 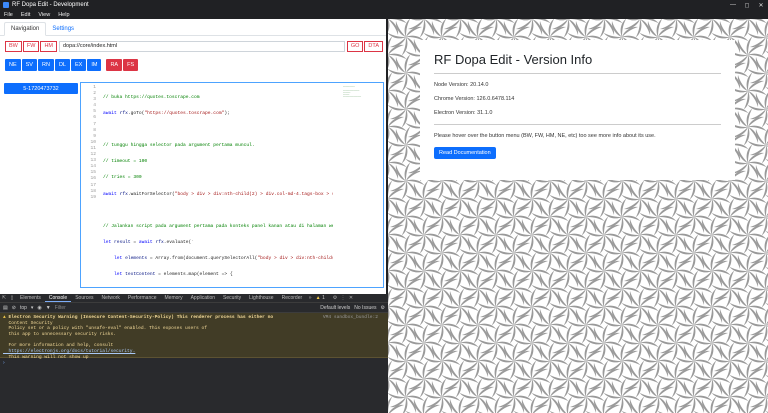 I want to click on minimize-icon: —, so click(x=733, y=5).